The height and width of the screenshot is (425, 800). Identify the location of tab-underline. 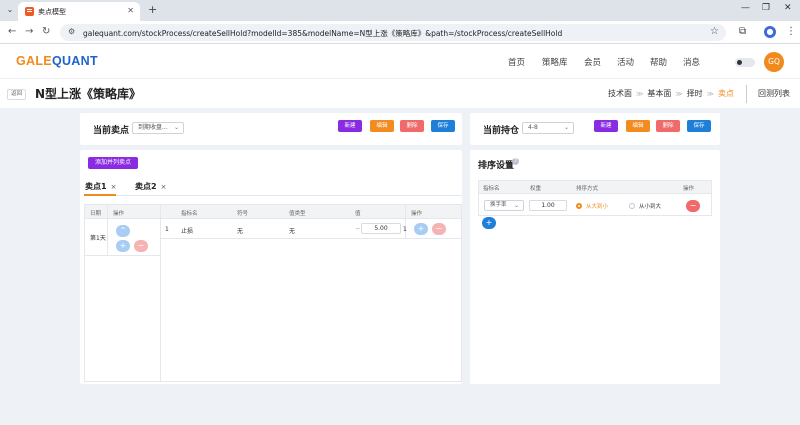
(273, 195).